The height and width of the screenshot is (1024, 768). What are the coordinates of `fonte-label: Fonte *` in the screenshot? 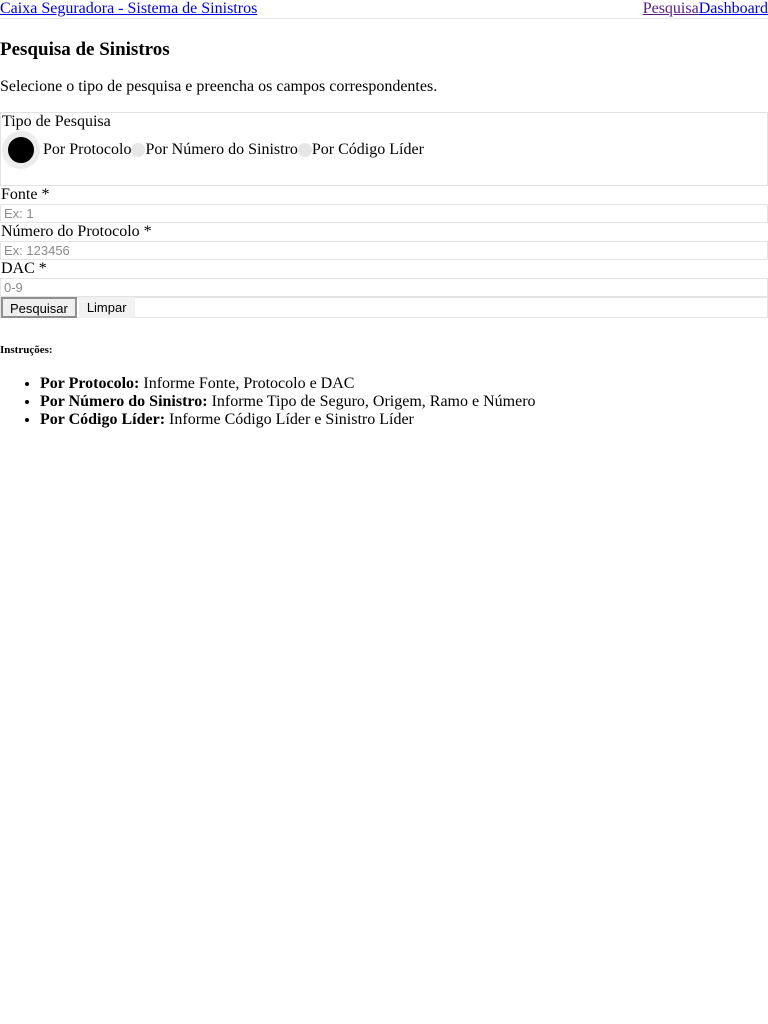 It's located at (25, 194).